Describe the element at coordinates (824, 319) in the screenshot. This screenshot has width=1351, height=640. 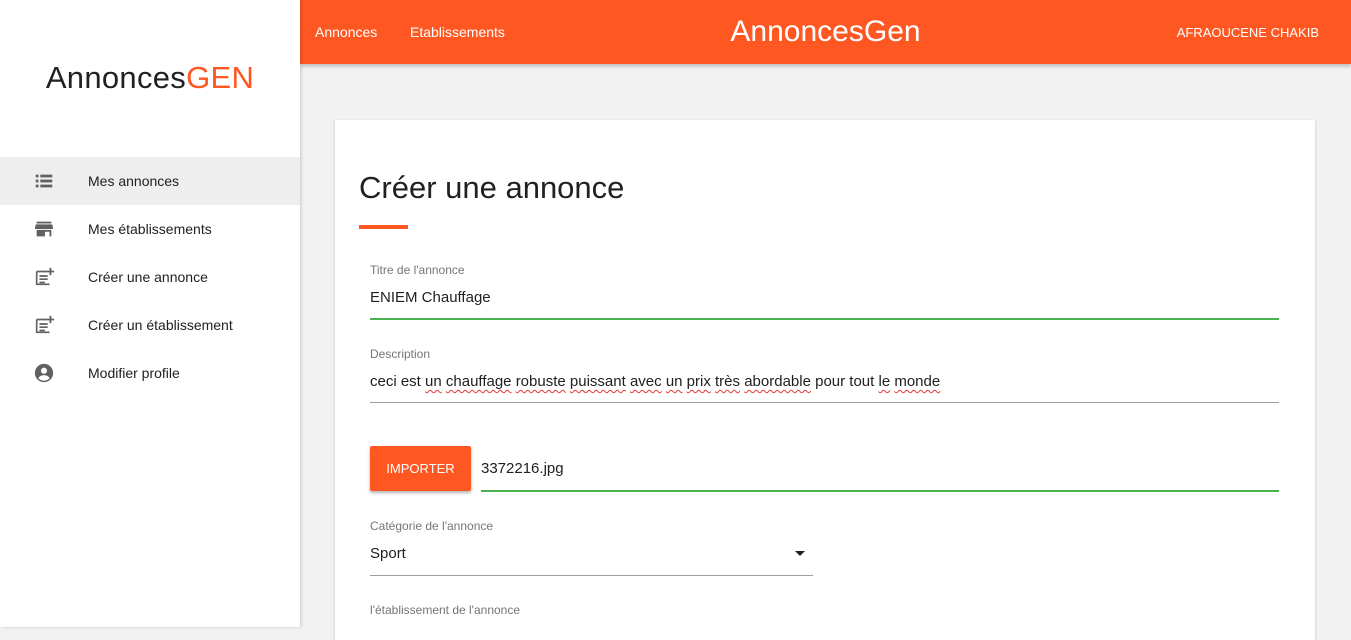
I see `titre-underline` at that location.